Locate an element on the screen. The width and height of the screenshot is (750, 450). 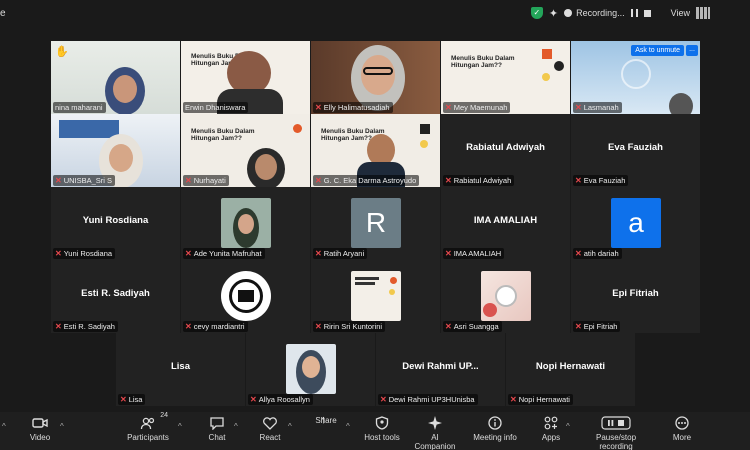
chat-options-caret: ^ is located at coordinates (236, 426).